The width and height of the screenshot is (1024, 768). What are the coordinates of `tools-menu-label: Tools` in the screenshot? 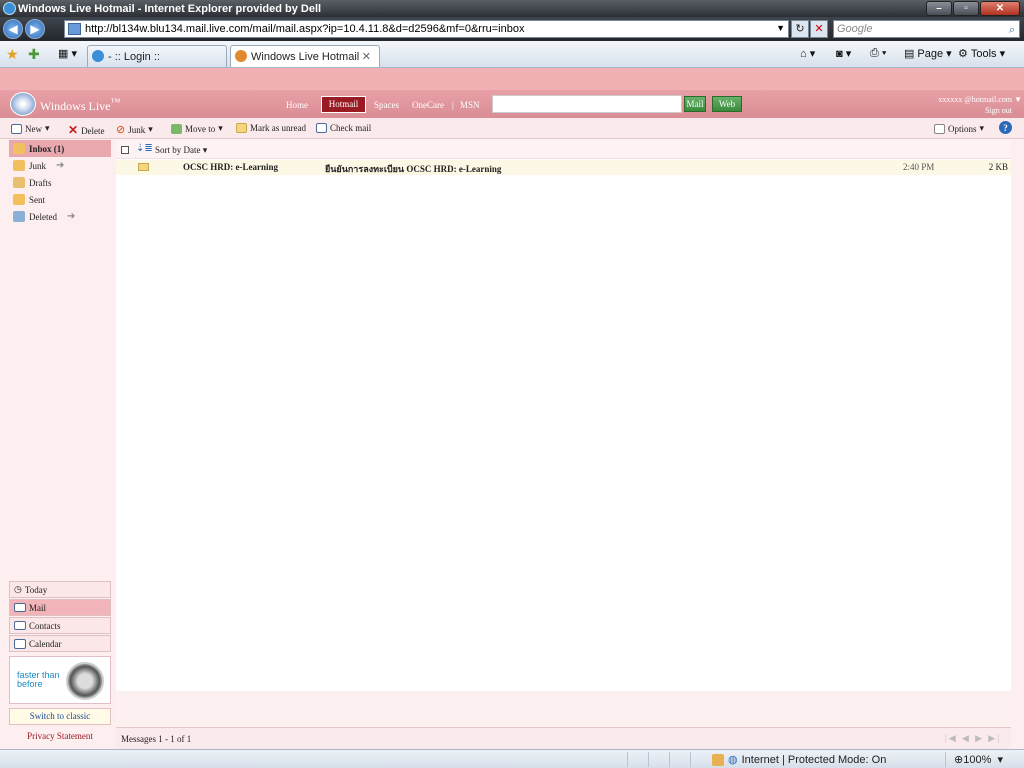 It's located at (983, 53).